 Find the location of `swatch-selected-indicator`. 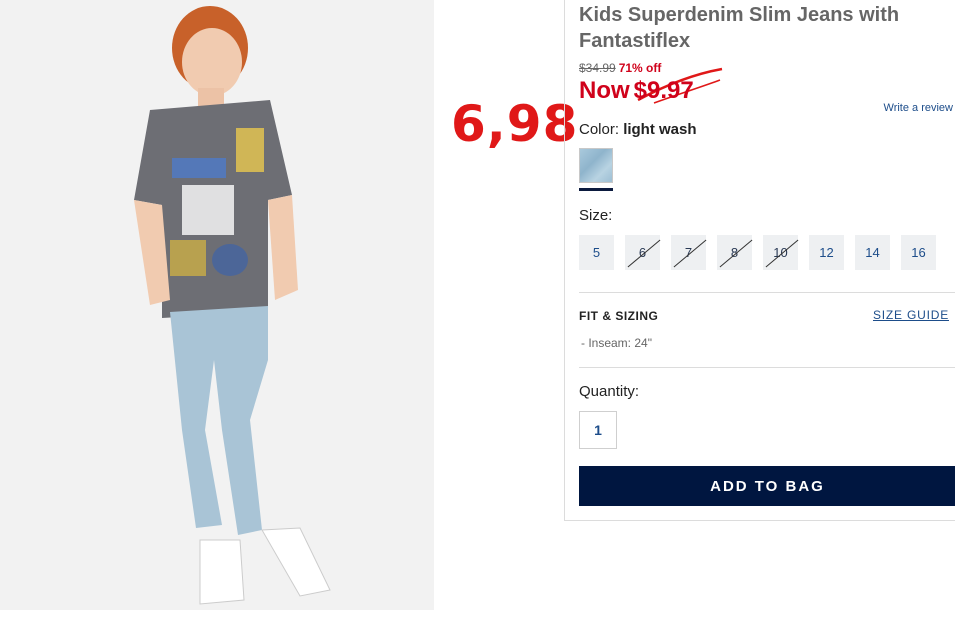

swatch-selected-indicator is located at coordinates (596, 189).